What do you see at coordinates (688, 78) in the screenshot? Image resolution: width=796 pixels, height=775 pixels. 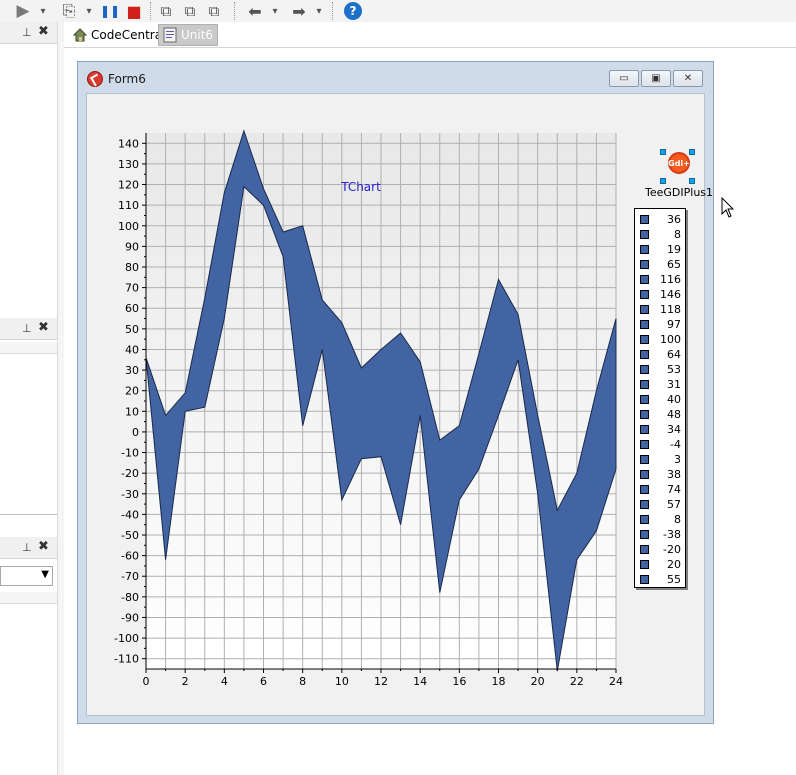 I see `close-button: ✕` at bounding box center [688, 78].